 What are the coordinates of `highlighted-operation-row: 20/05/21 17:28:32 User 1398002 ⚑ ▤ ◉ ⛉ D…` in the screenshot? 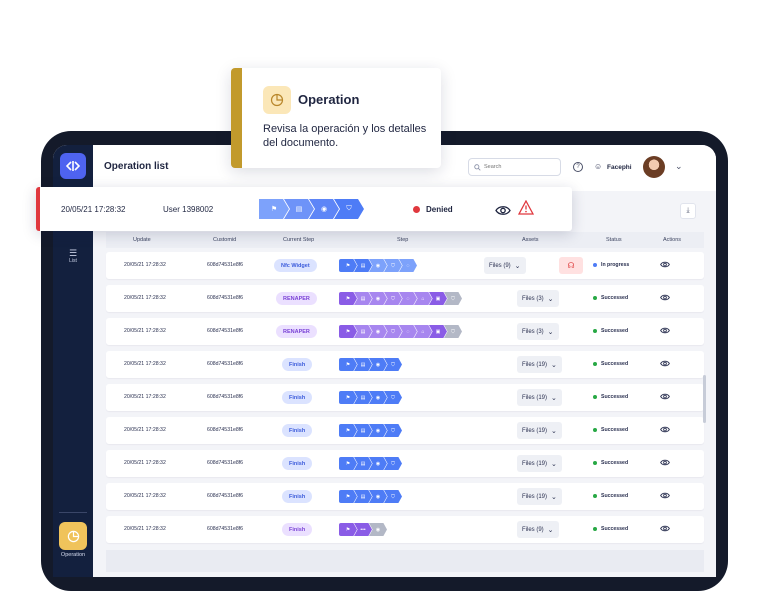 It's located at (304, 209).